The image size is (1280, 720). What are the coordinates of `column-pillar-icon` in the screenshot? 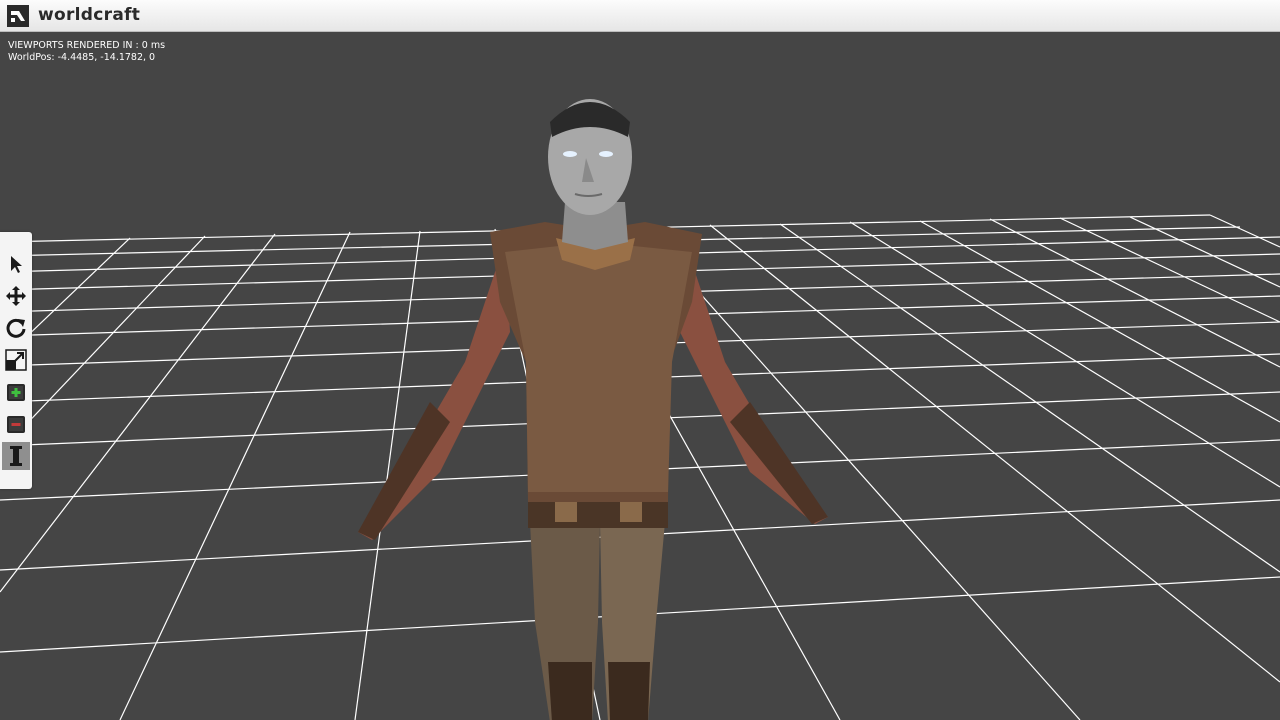 It's located at (16, 456).